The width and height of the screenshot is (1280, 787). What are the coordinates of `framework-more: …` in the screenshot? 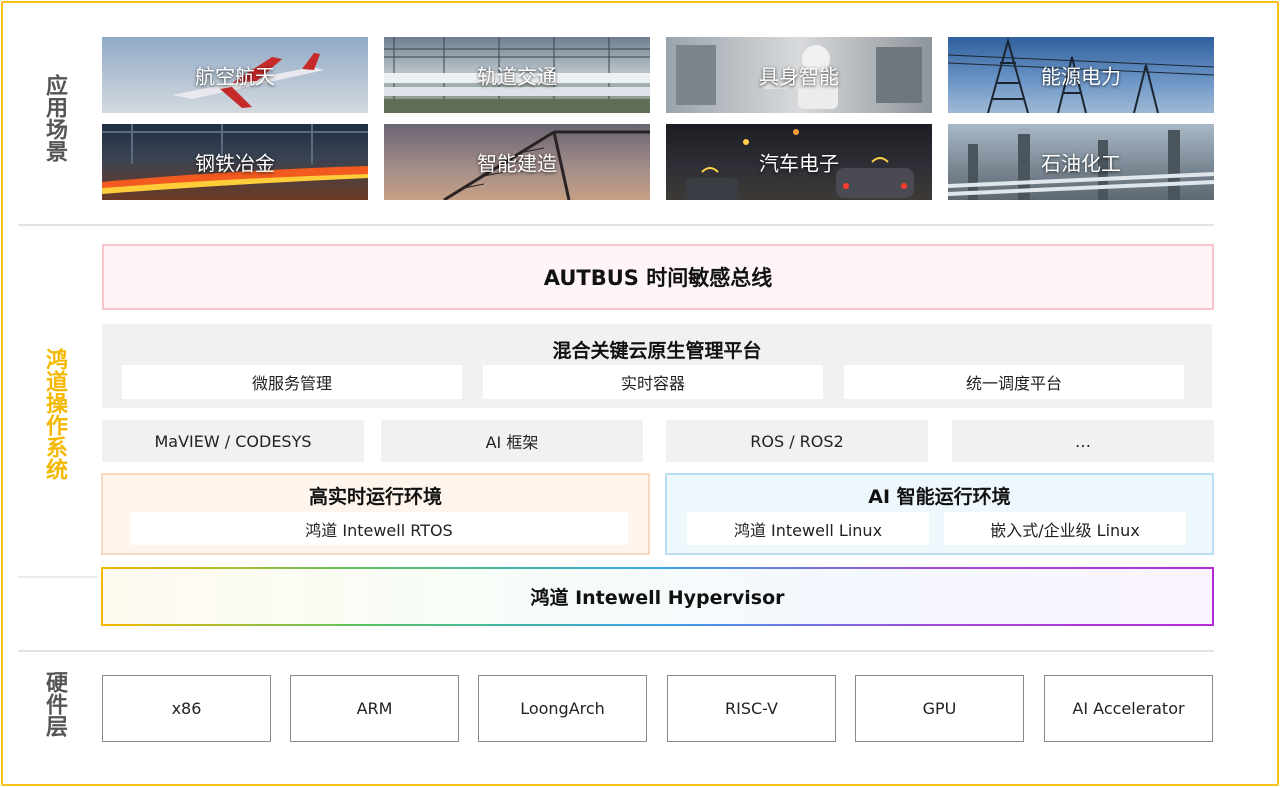 It's located at (1083, 441).